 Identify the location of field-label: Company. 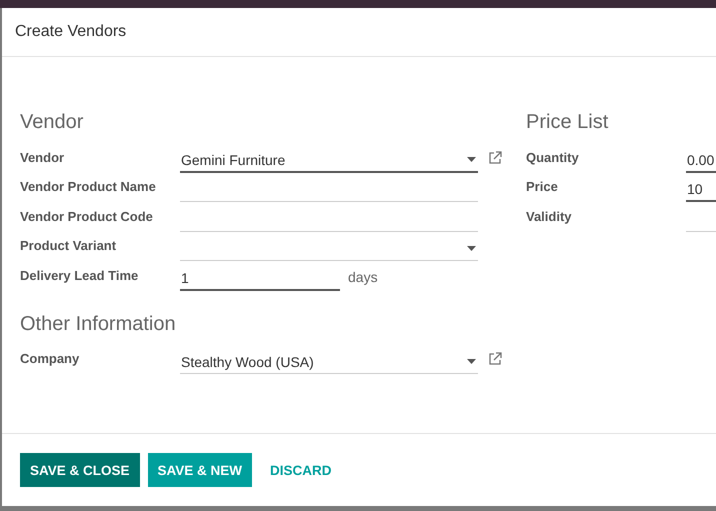
(50, 359).